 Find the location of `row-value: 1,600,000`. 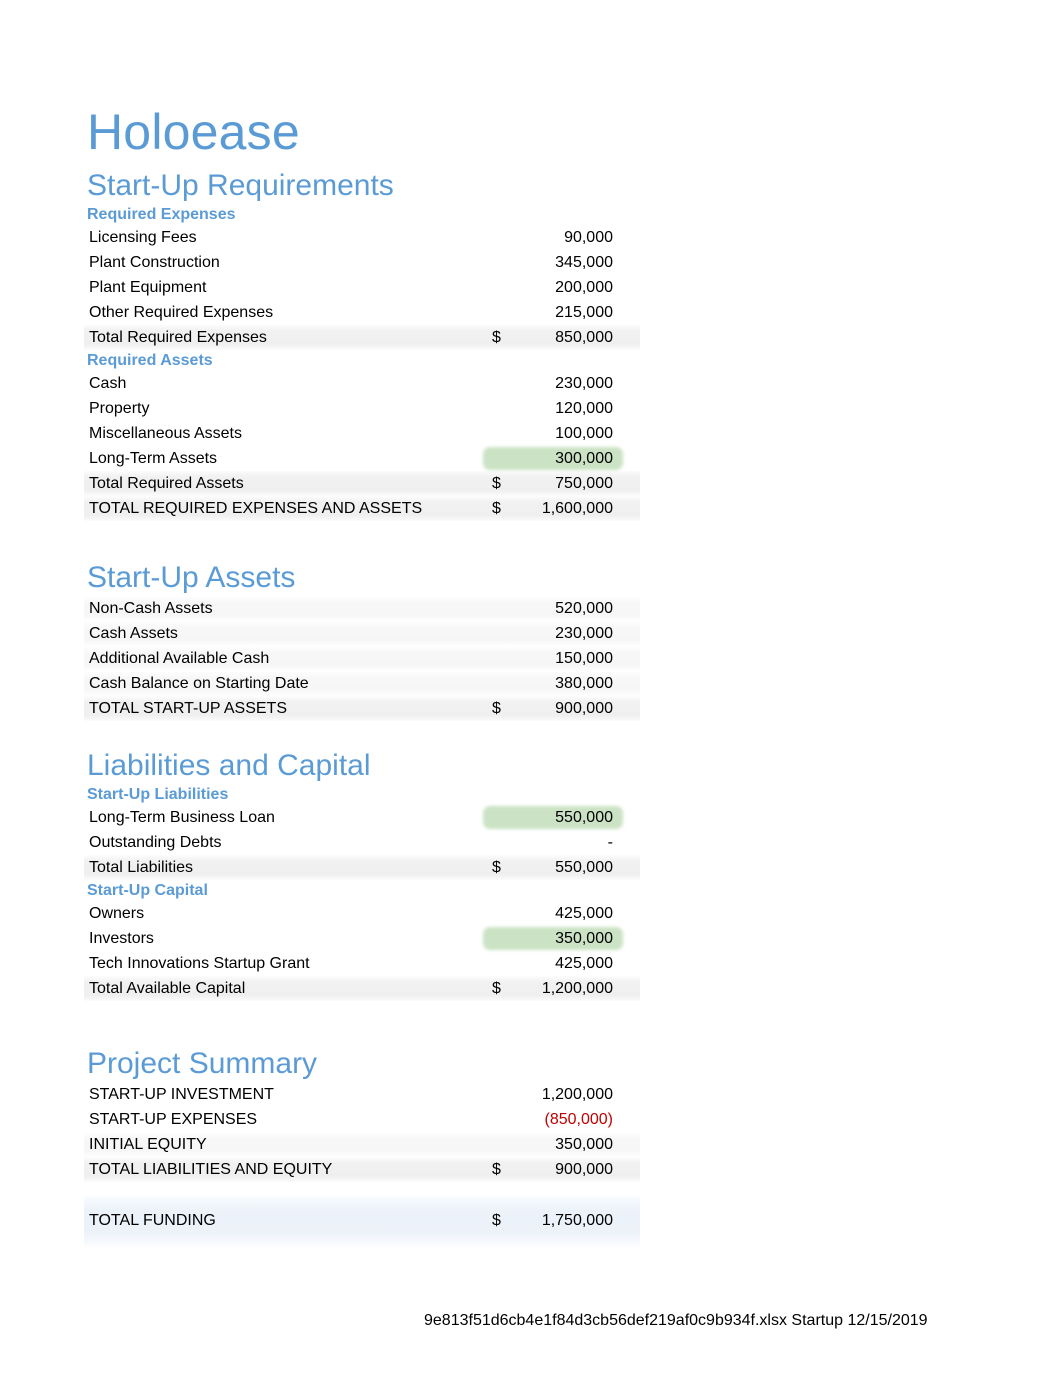

row-value: 1,600,000 is located at coordinates (577, 508).